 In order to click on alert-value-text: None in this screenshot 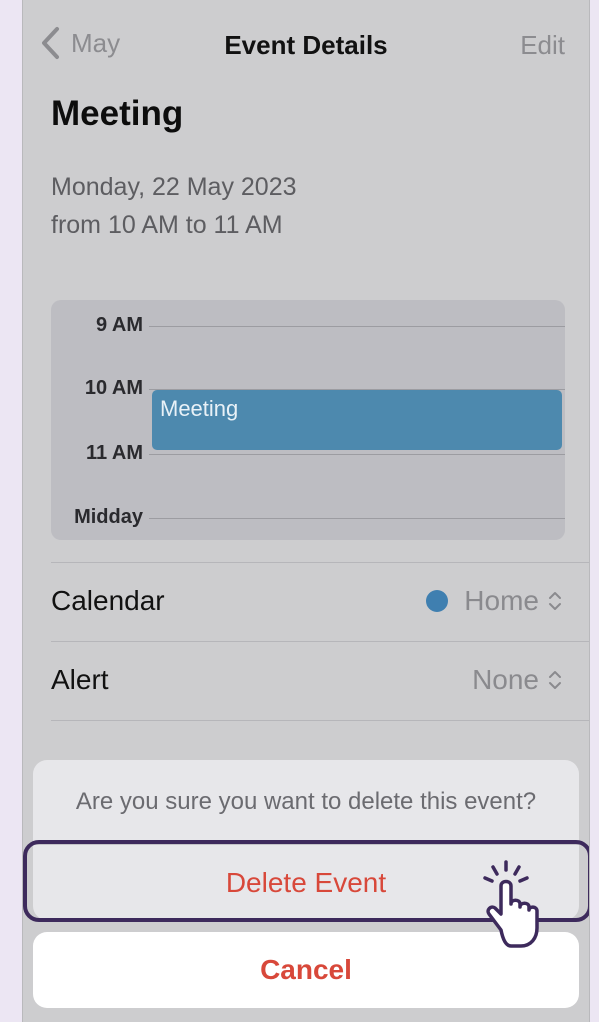, I will do `click(505, 679)`.